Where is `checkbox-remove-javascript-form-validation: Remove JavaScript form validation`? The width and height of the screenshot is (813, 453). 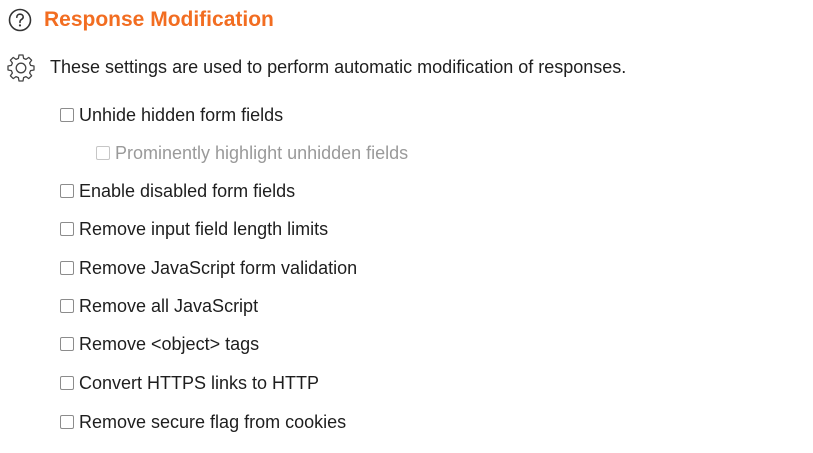
checkbox-remove-javascript-form-validation: Remove JavaScript form validation is located at coordinates (208, 268).